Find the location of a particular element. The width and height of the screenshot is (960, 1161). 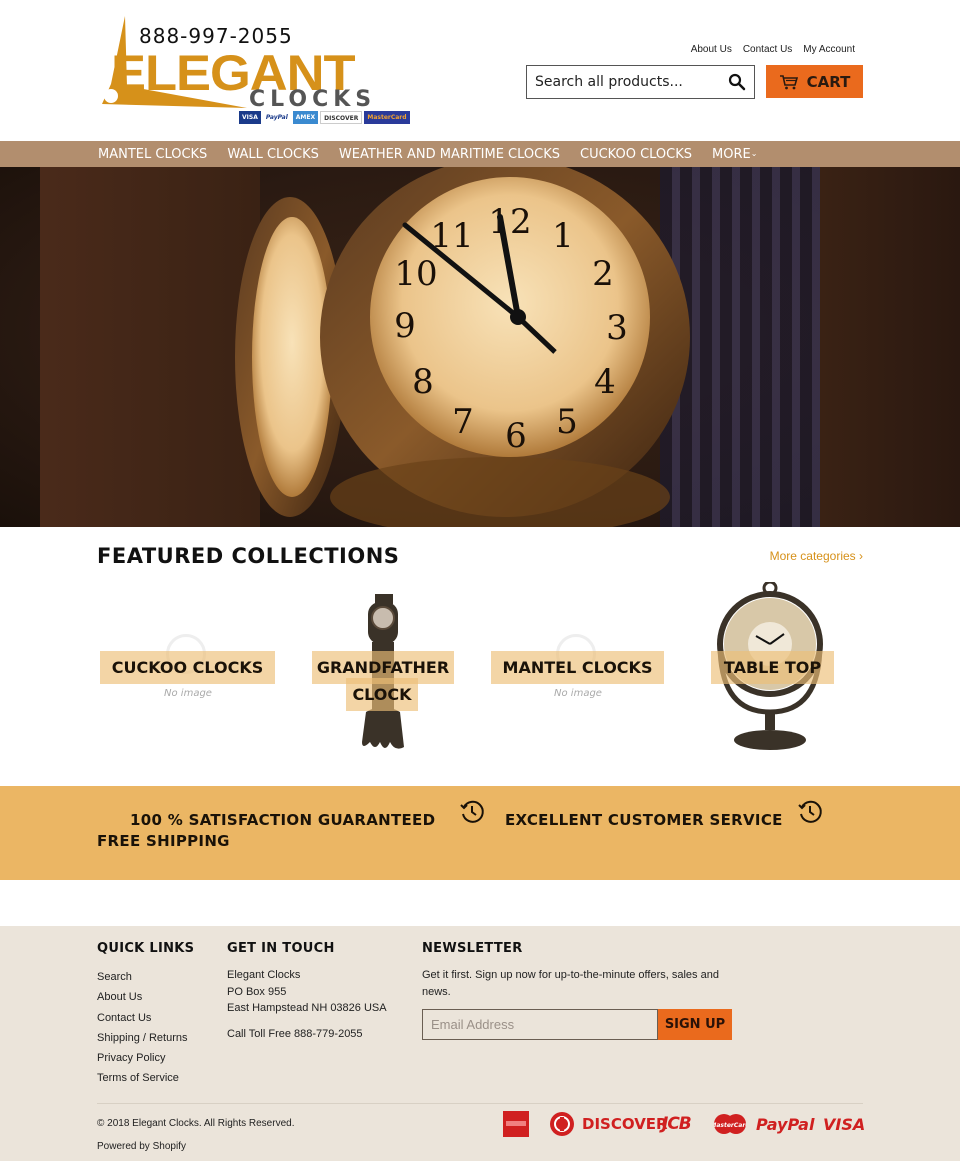

svg-text: MasterCard is located at coordinates (730, 1125).